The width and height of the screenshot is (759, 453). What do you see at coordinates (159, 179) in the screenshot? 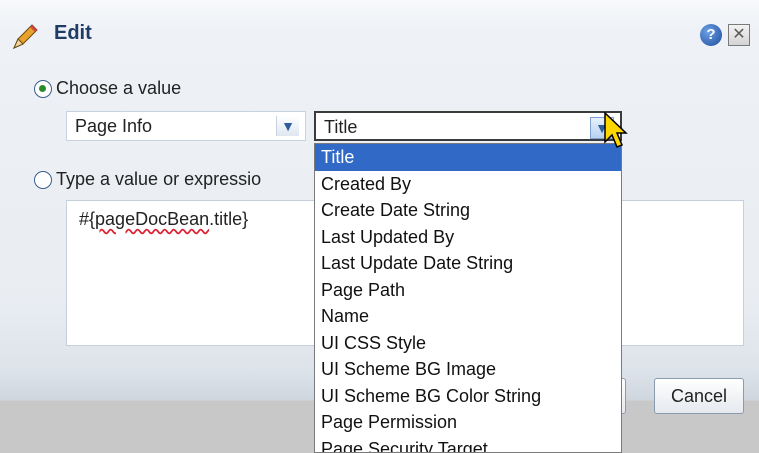
I see `type-value-label: Type a value or expressio` at bounding box center [159, 179].